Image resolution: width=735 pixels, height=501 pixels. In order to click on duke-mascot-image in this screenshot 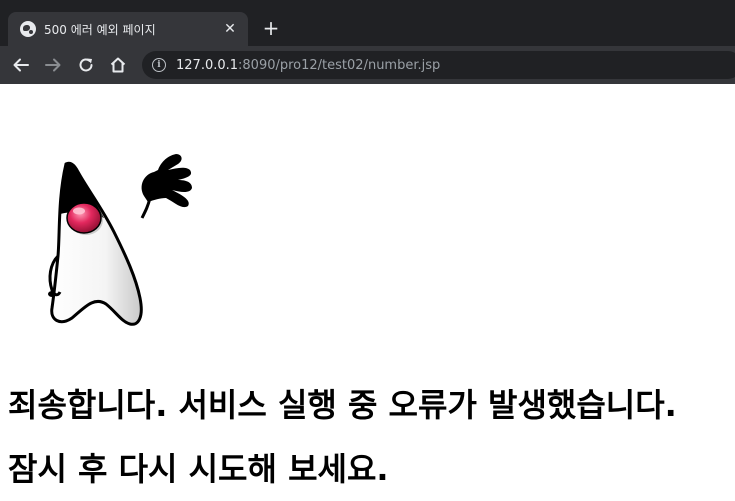, I will do `click(120, 240)`.